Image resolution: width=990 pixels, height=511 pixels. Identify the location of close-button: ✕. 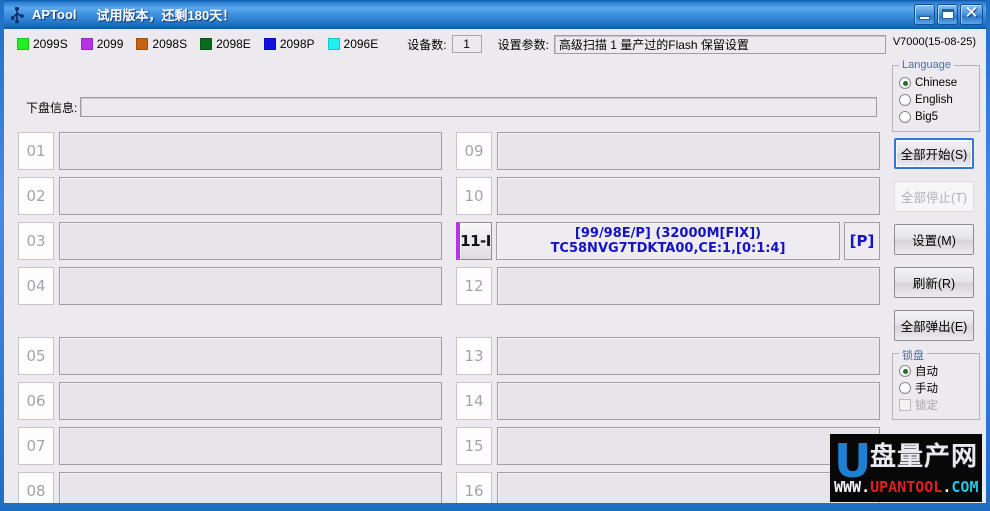
(971, 14).